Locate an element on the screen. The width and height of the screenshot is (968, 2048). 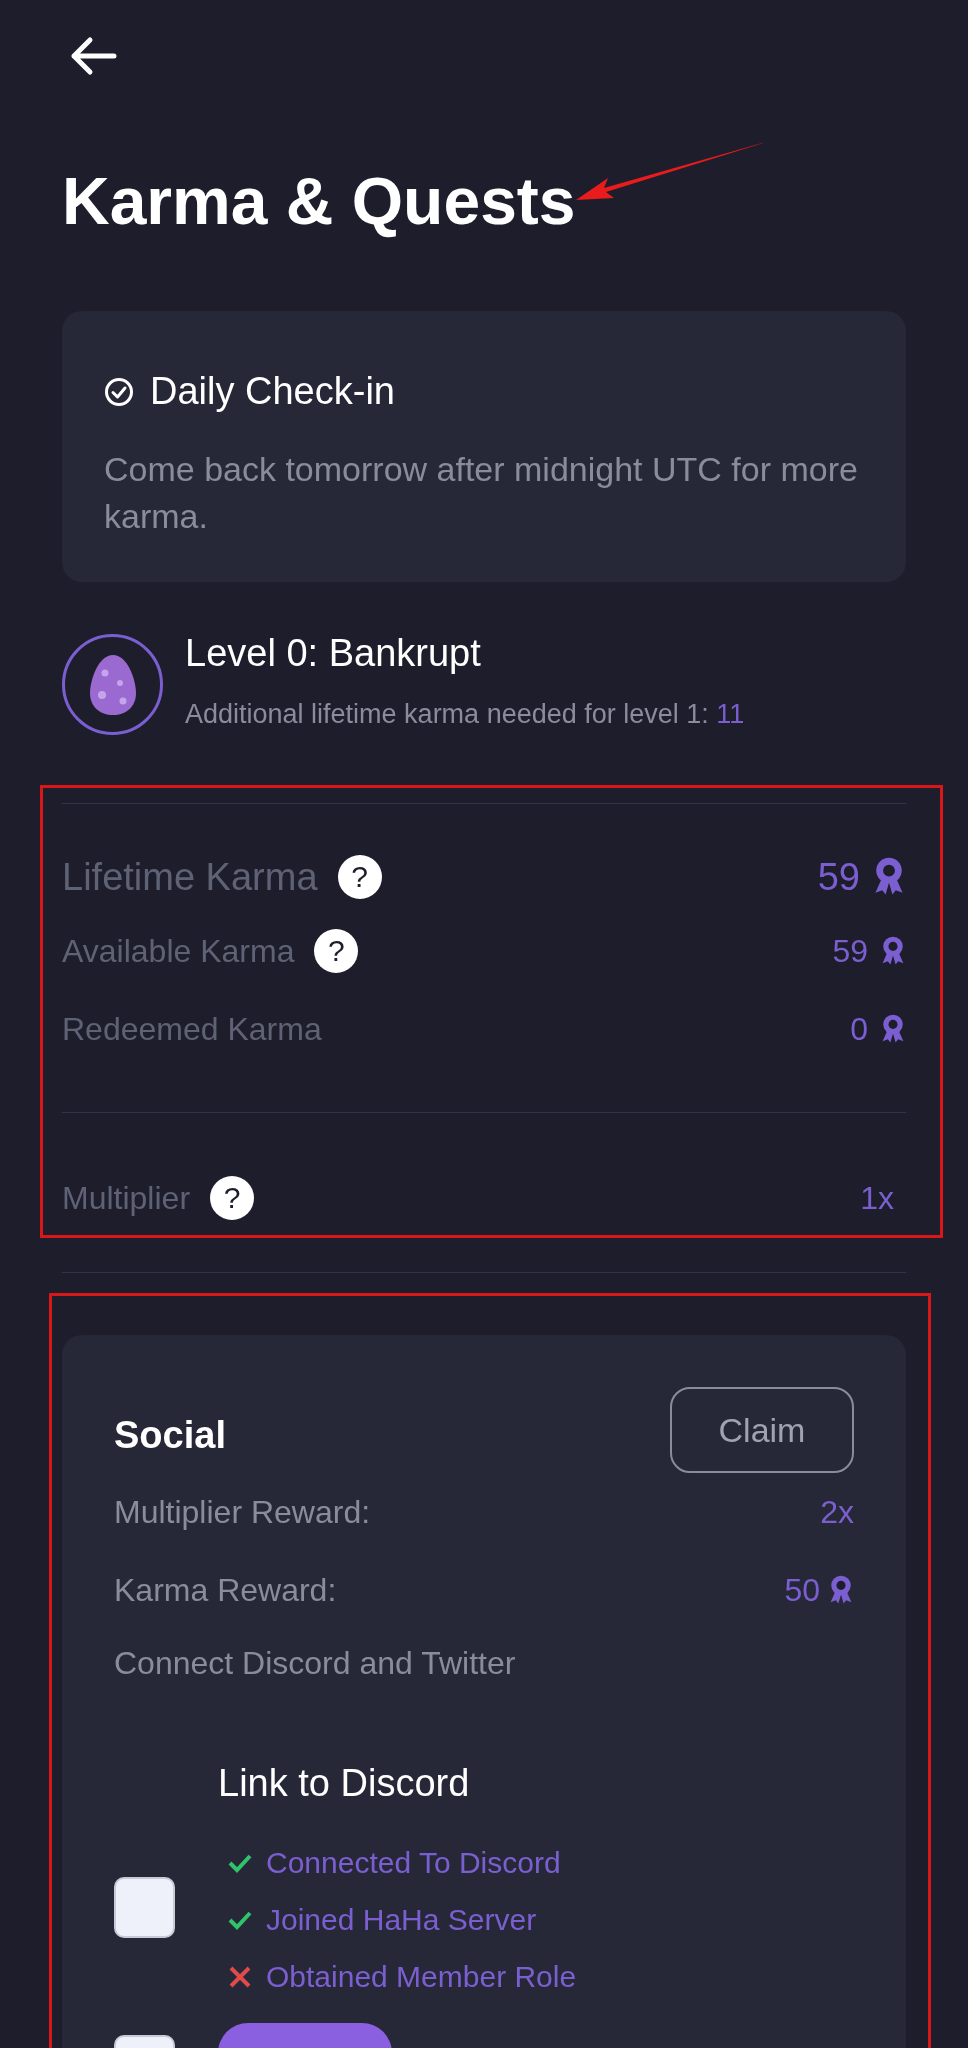
quest-description: Connect Discord and Twitter is located at coordinates (315, 1663).